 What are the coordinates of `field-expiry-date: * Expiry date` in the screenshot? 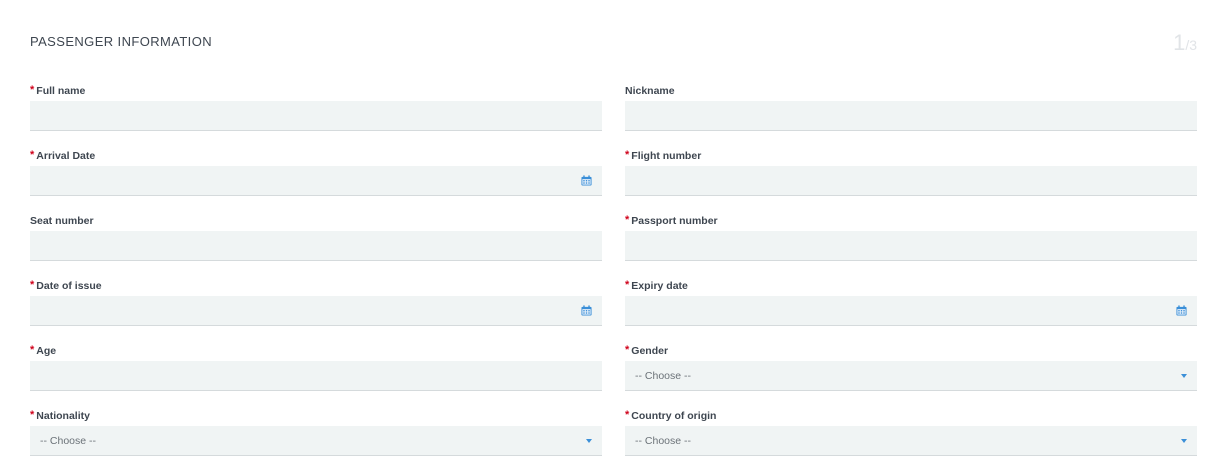 It's located at (911, 307).